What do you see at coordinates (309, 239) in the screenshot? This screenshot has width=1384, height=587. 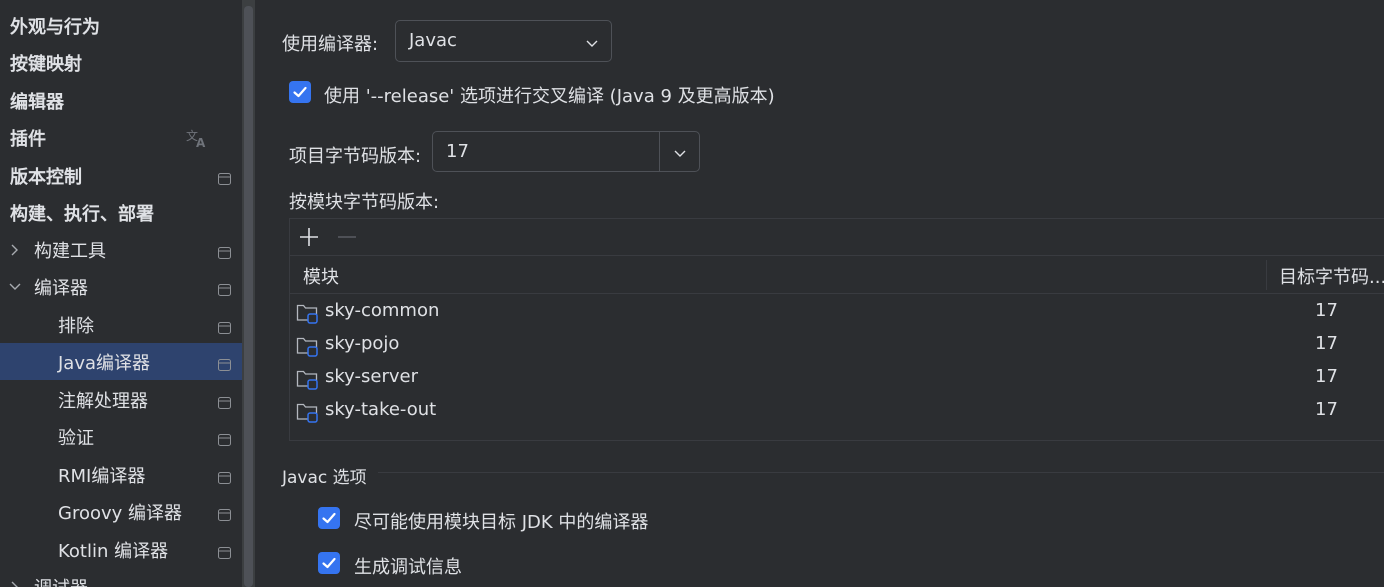 I see `add-icon` at bounding box center [309, 239].